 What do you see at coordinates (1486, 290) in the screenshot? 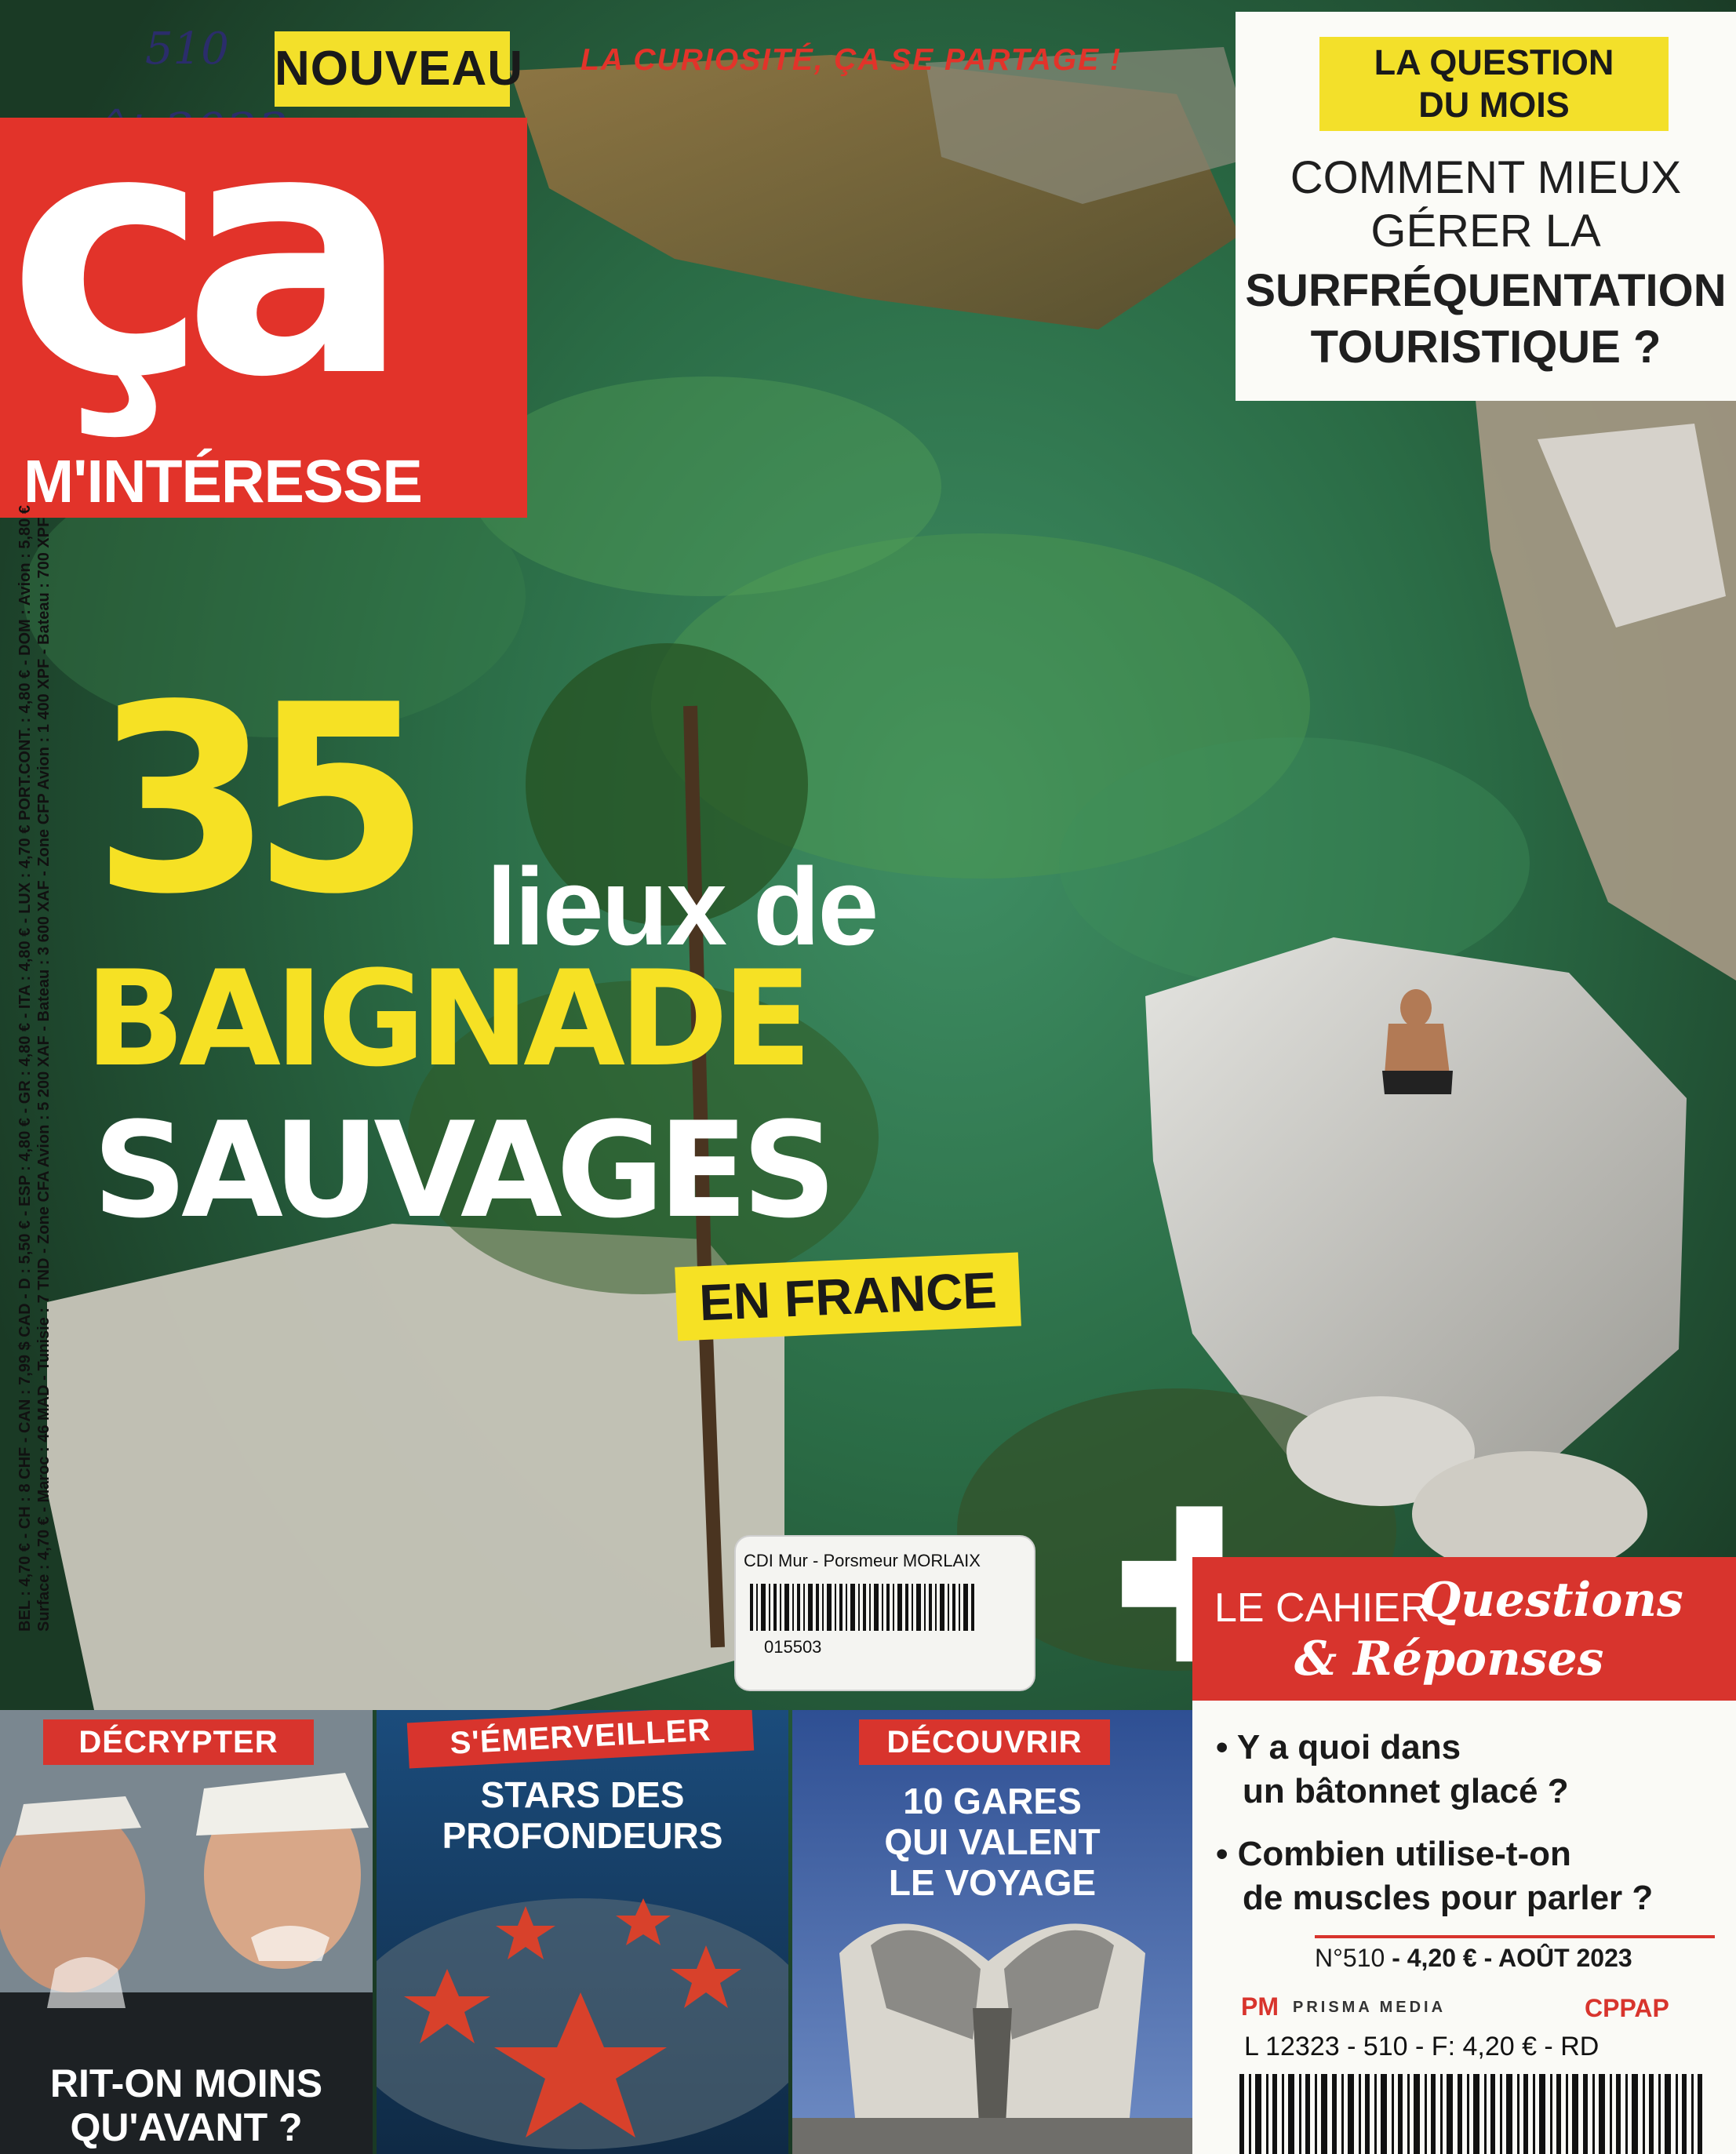
I see `question-line3: SURFRÉQUENTATION` at bounding box center [1486, 290].